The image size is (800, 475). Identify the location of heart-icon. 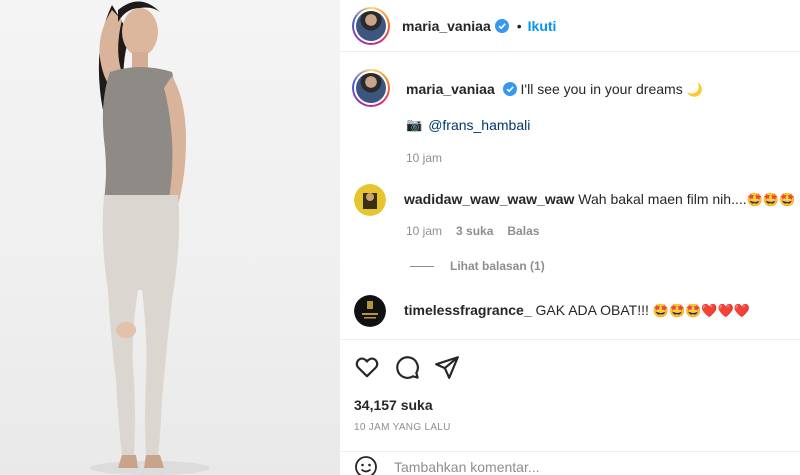
(367, 367).